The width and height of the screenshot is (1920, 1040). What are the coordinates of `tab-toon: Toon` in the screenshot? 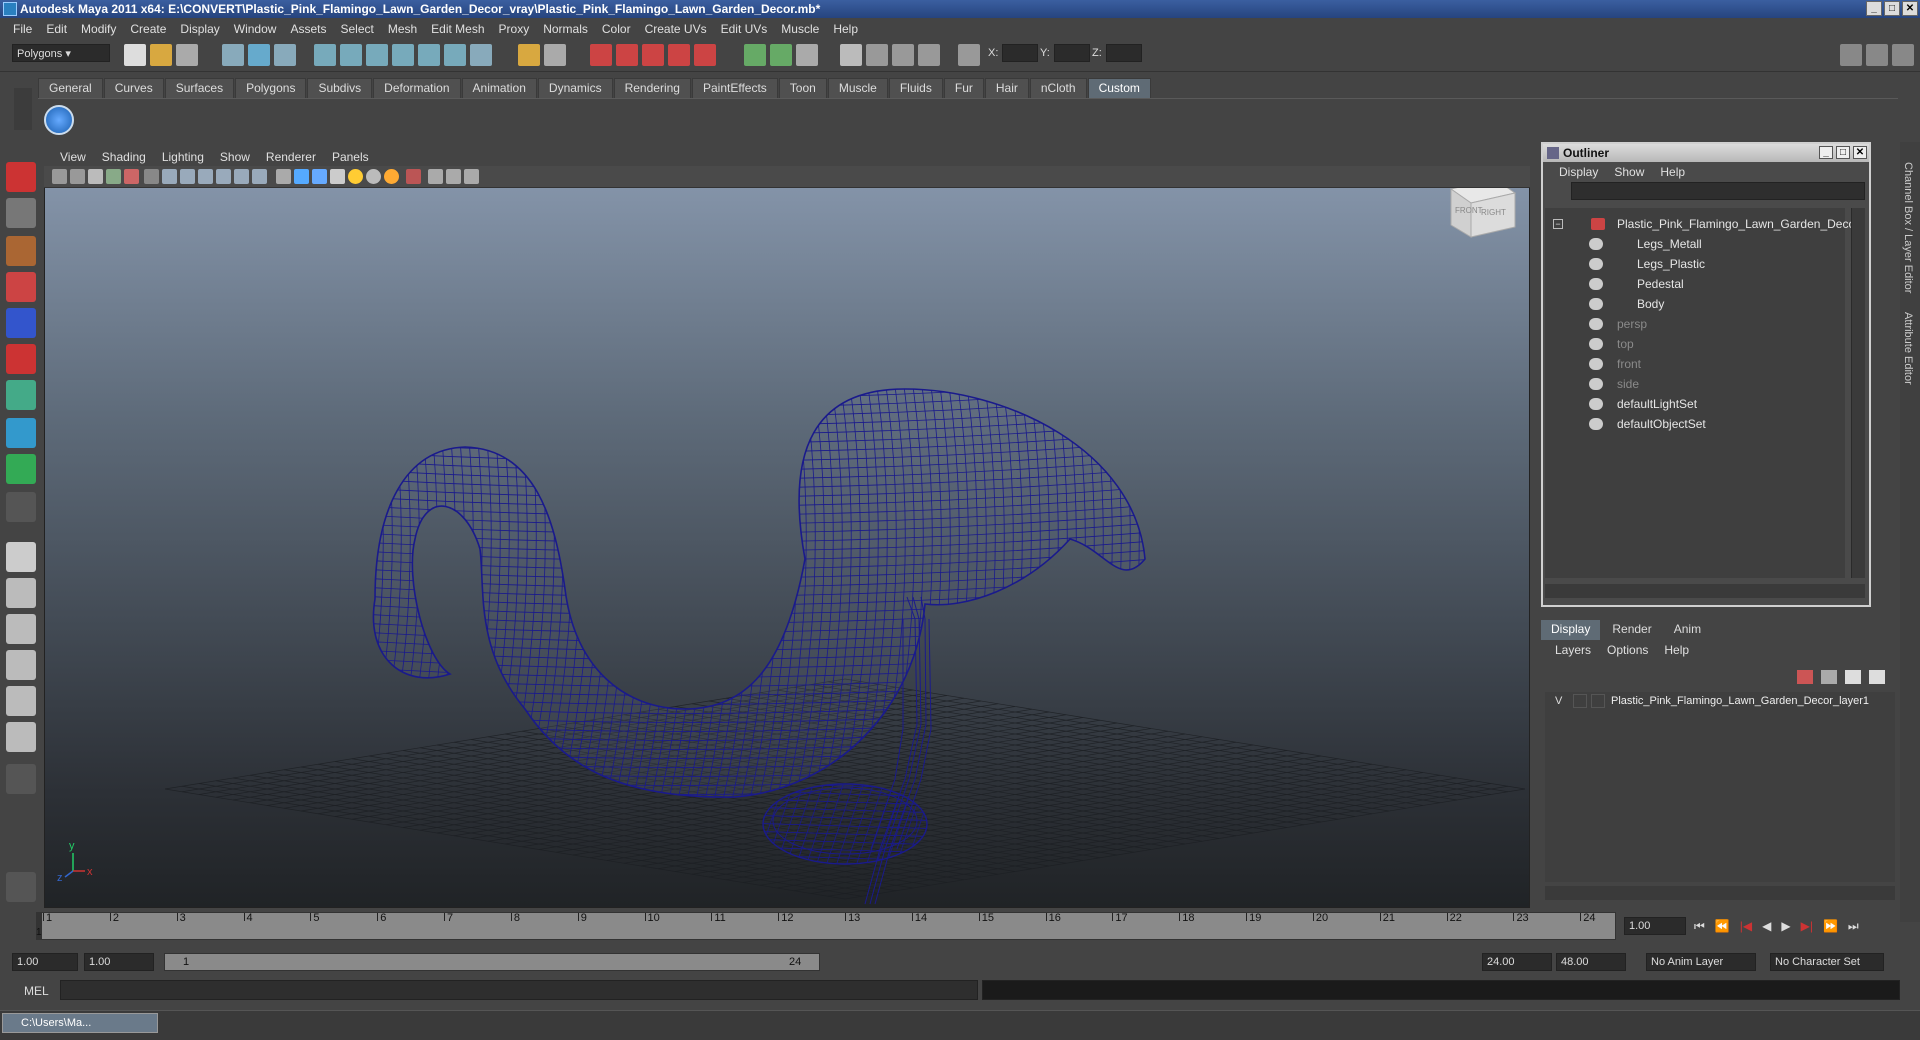 It's located at (802, 88).